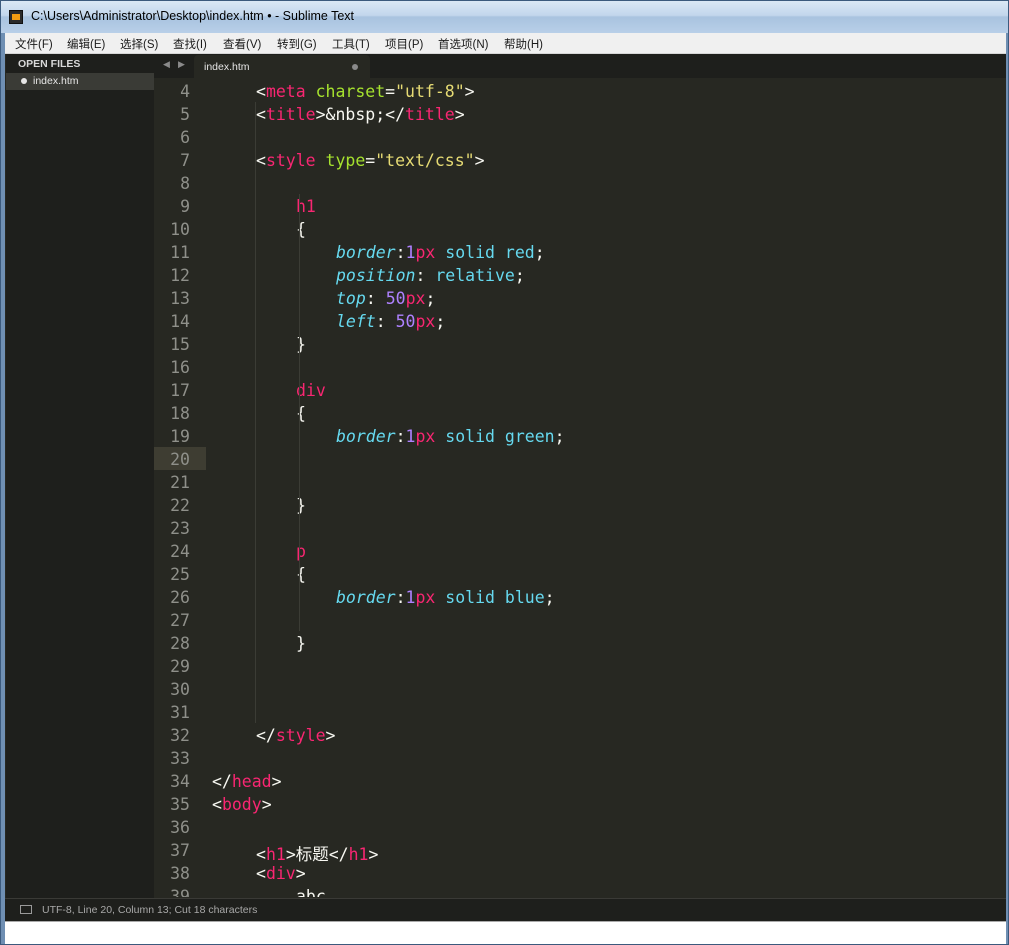 Image resolution: width=1009 pixels, height=945 pixels. What do you see at coordinates (580, 435) in the screenshot?
I see `code-line: 19 border:1px solid green;` at bounding box center [580, 435].